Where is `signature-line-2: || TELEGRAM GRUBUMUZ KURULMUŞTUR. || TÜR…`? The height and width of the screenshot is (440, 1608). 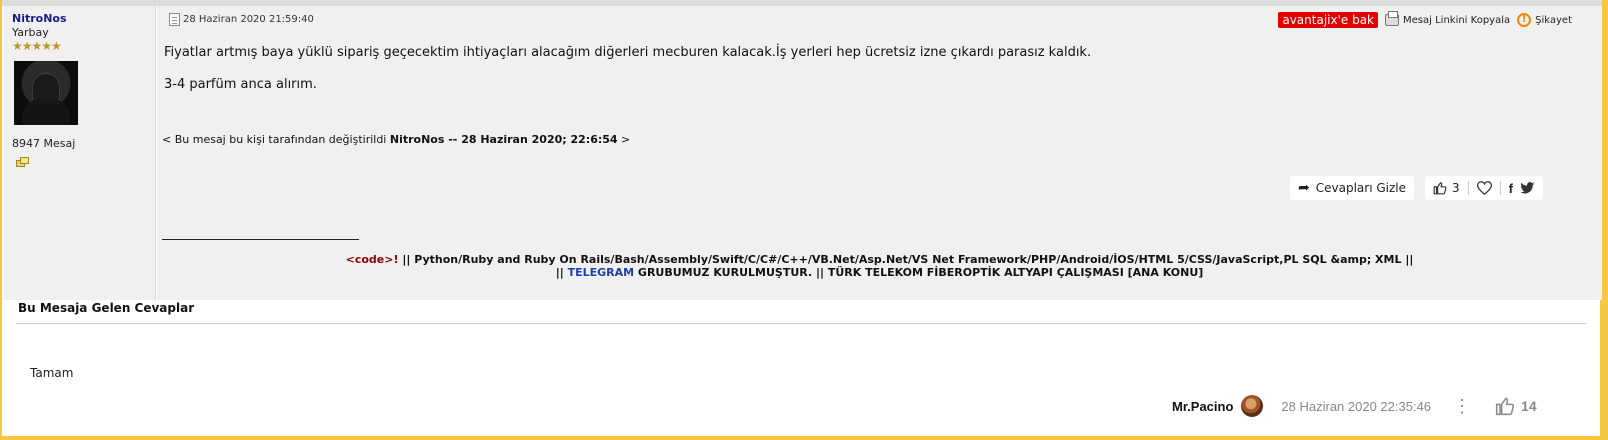
signature-line-2: || TELEGRAM GRUBUMUZ KURULMUŞTUR. || TÜR… is located at coordinates (879, 272).